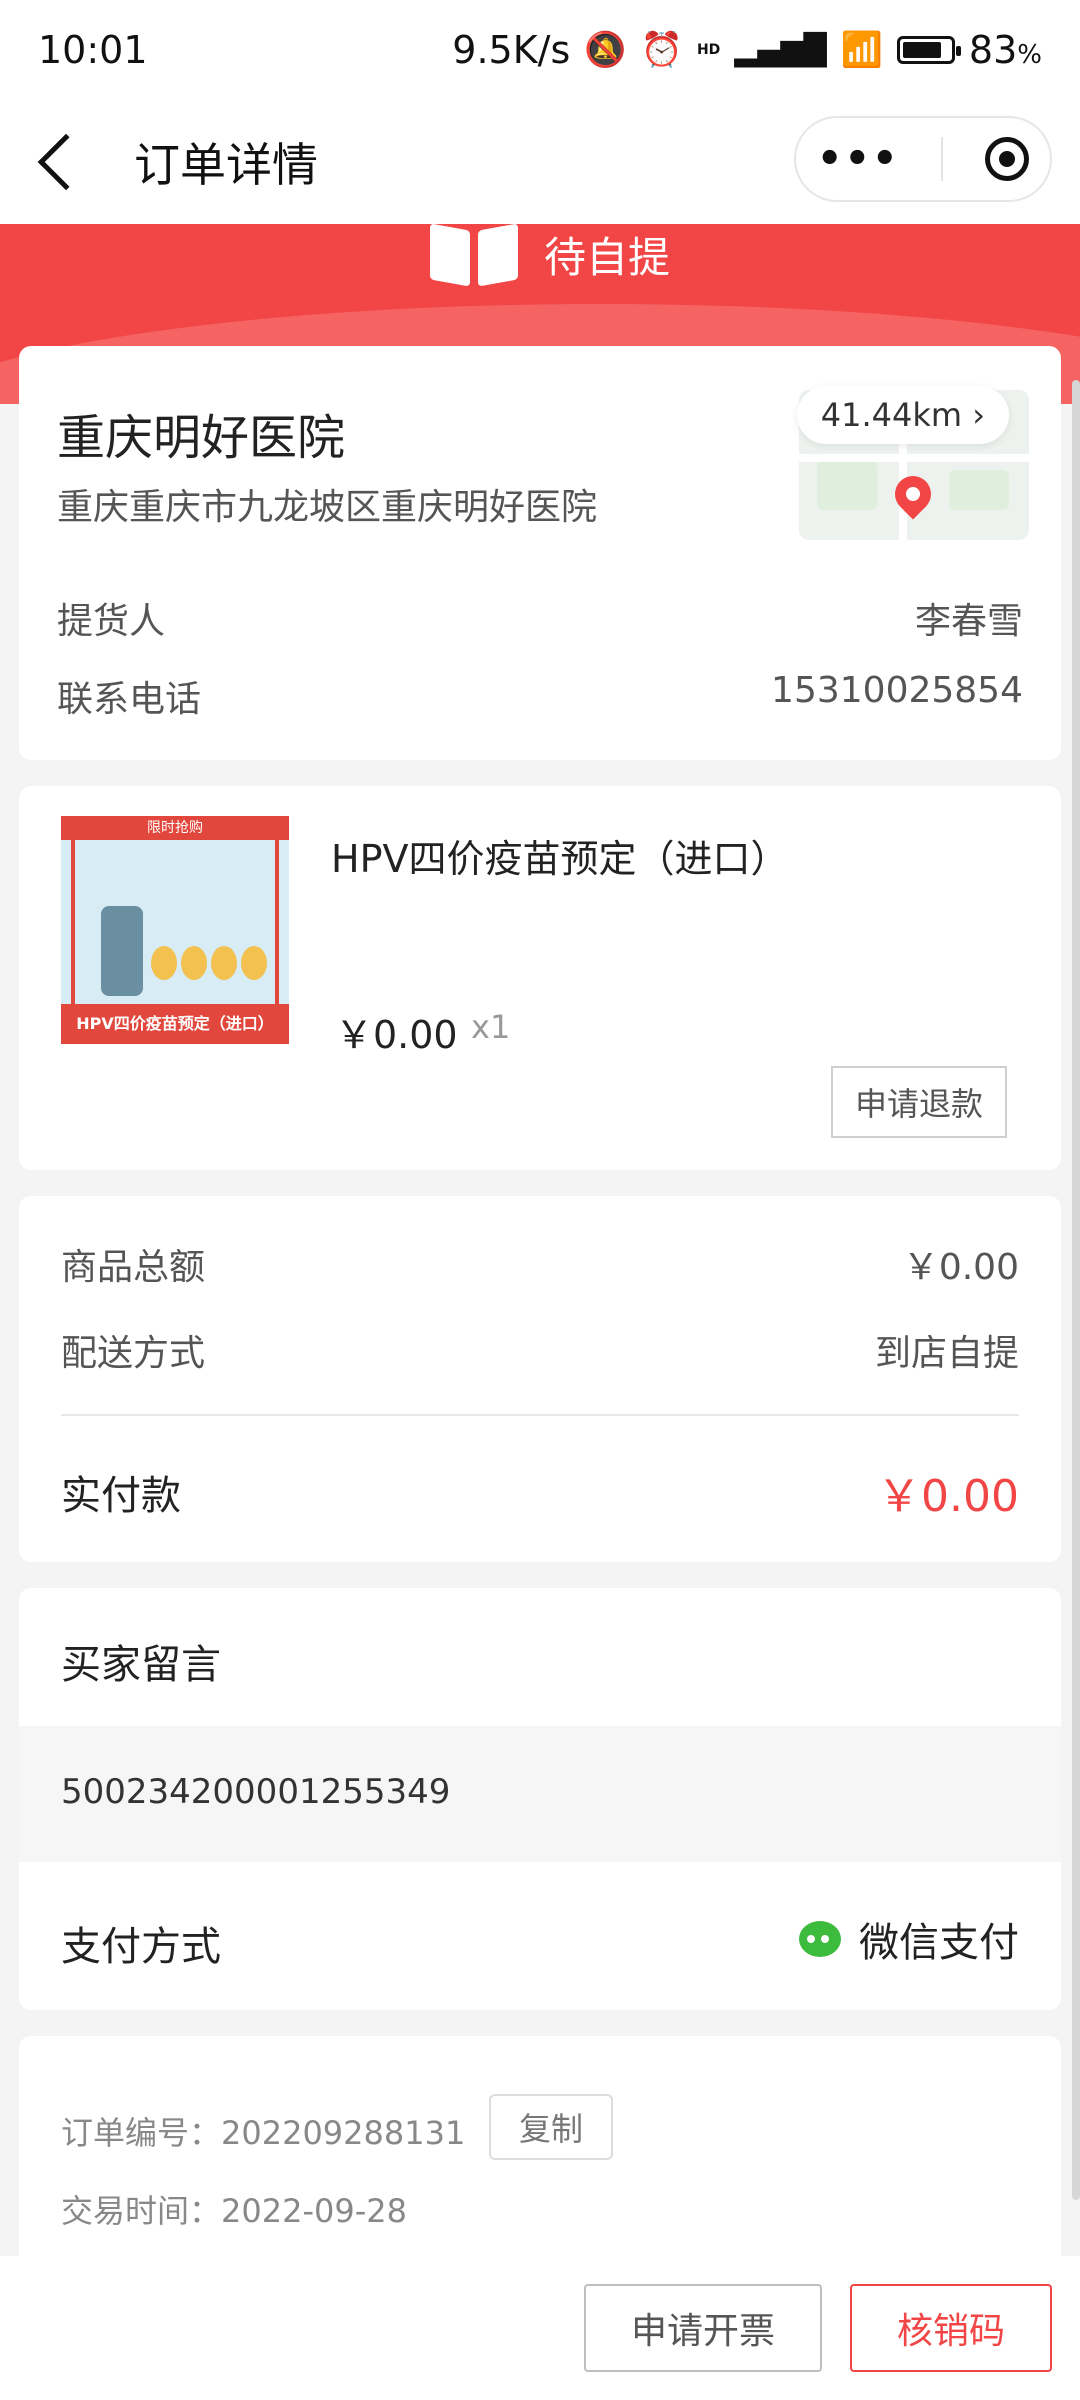 This screenshot has height=2400, width=1080. Describe the element at coordinates (540, 1492) in the screenshot. I see `paid-row: 实付款 ￥0.00` at that location.